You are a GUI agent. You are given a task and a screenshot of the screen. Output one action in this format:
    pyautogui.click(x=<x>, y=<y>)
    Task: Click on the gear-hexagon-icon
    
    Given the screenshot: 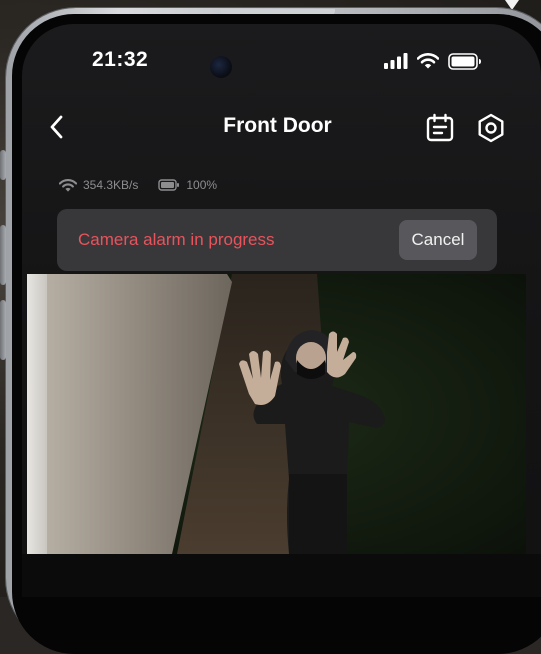 What is the action you would take?
    pyautogui.click(x=491, y=128)
    